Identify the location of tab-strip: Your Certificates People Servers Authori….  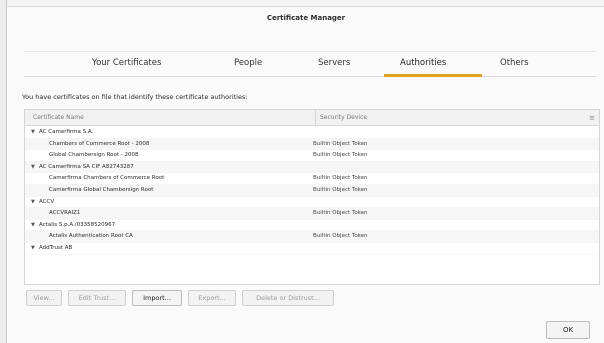
(310, 64).